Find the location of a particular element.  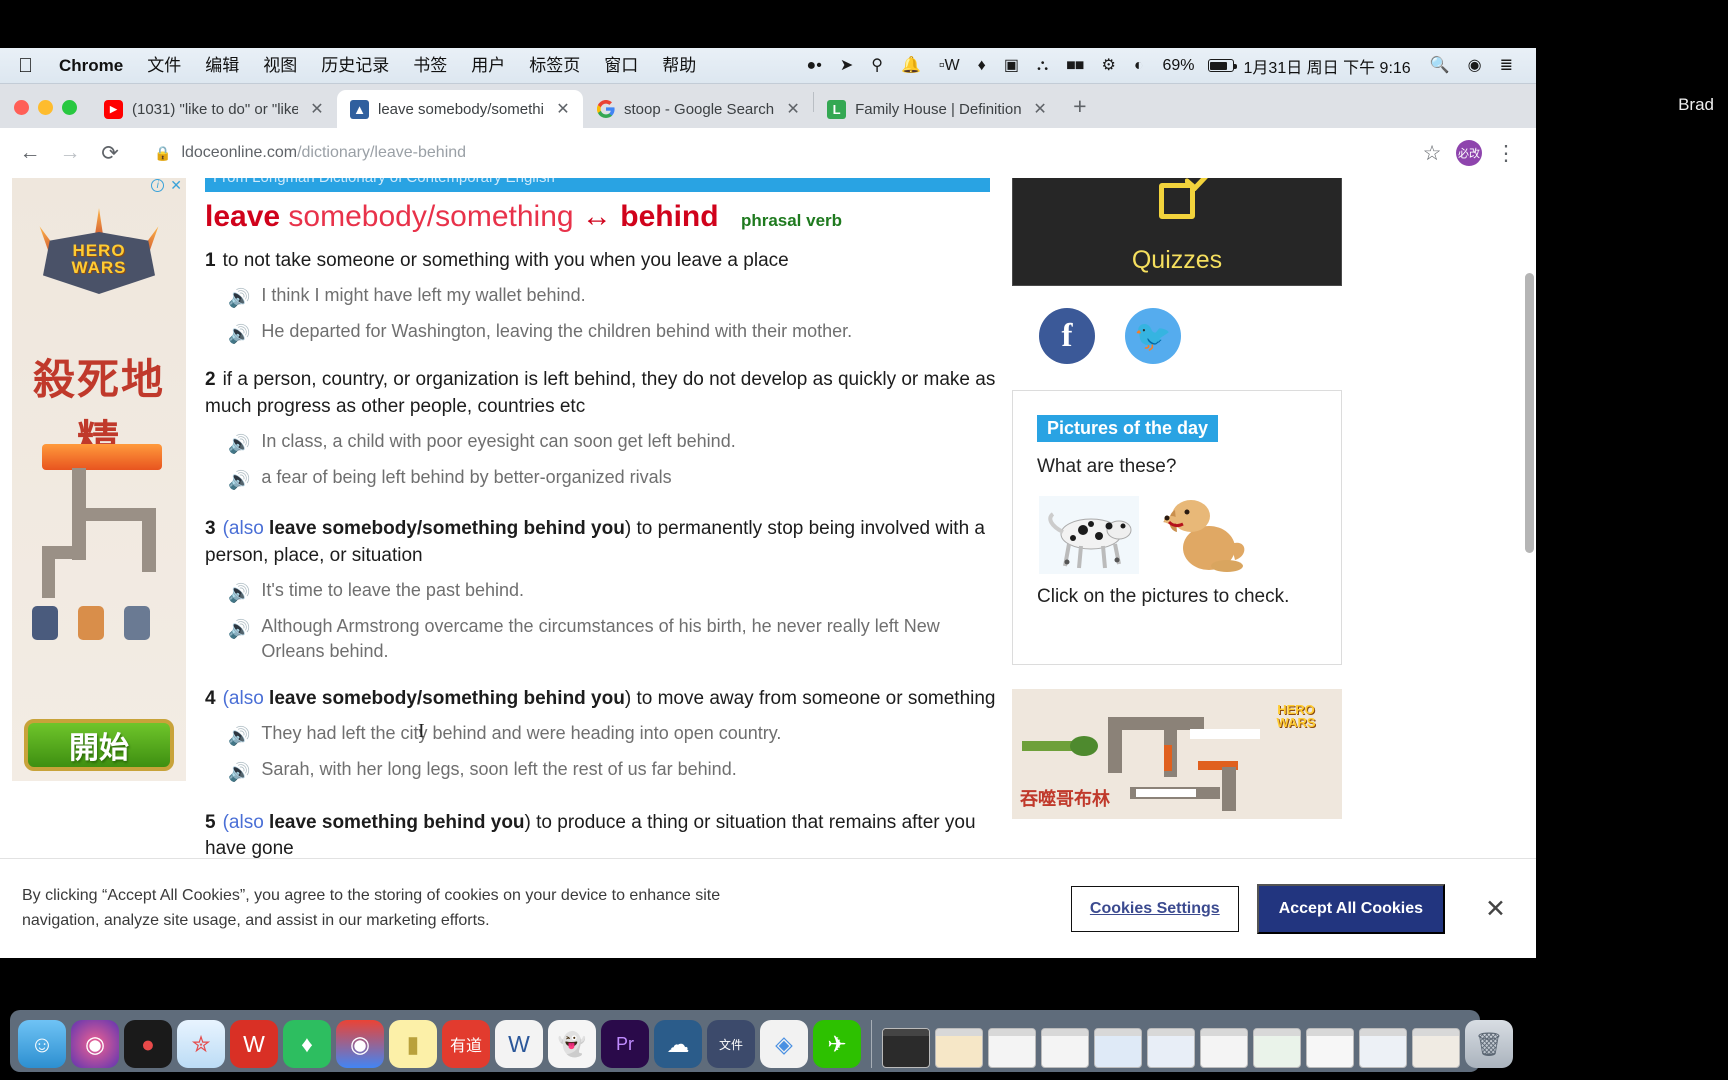

menu-item-history: 历史记录 is located at coordinates (355, 66).